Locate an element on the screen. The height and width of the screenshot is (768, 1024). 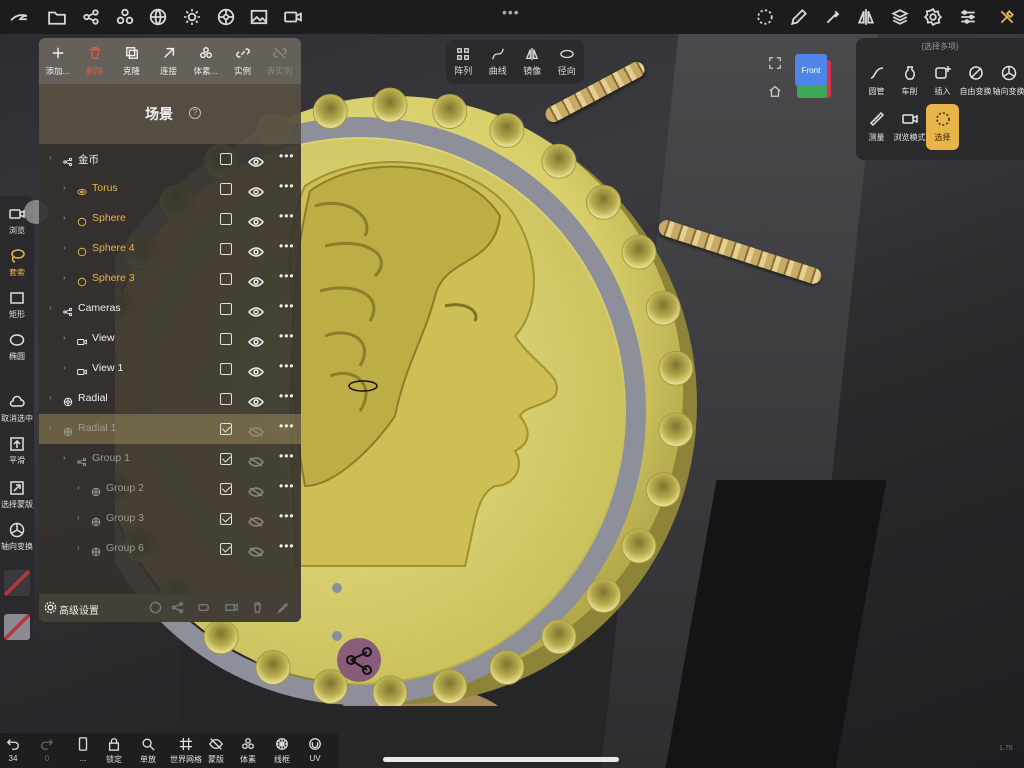
rail-smooth: 平滑 is located at coordinates (17, 451).